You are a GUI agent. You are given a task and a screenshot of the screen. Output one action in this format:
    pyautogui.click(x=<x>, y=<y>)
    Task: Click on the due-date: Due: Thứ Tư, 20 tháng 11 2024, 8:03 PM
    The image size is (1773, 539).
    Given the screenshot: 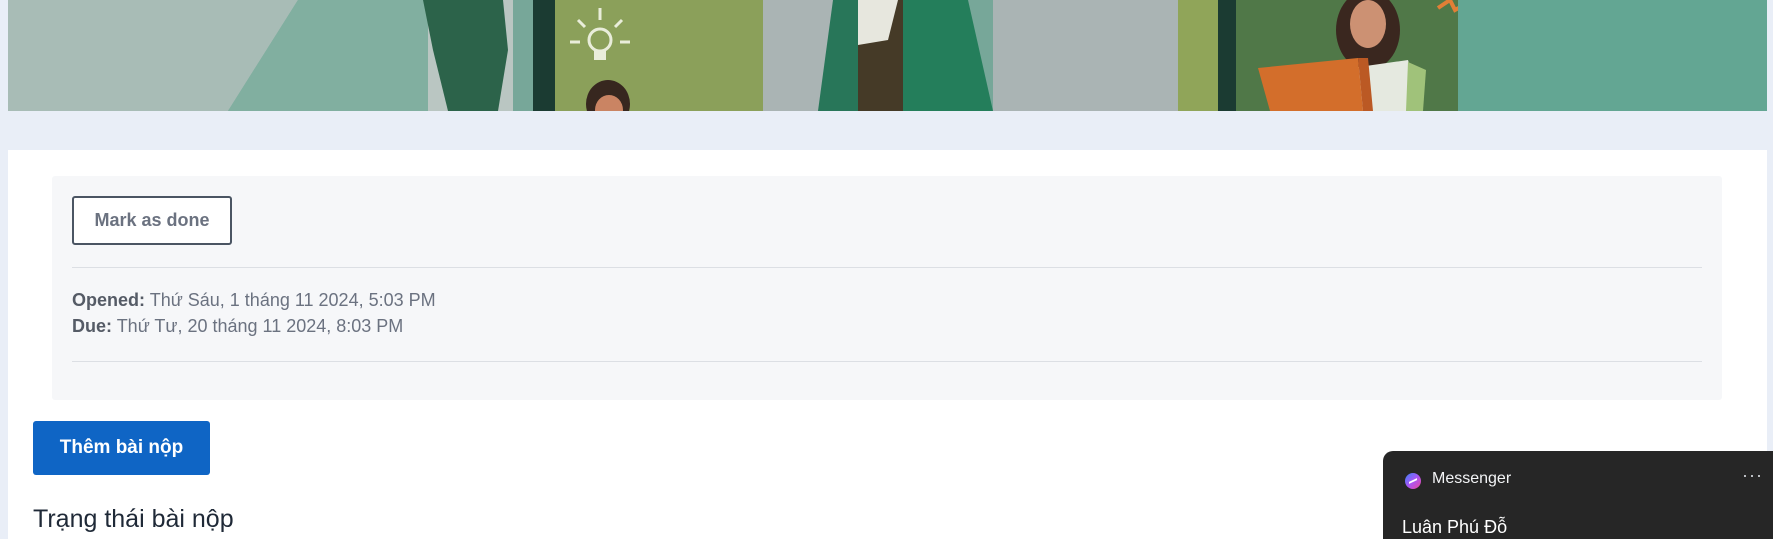 What is the action you would take?
    pyautogui.click(x=237, y=326)
    